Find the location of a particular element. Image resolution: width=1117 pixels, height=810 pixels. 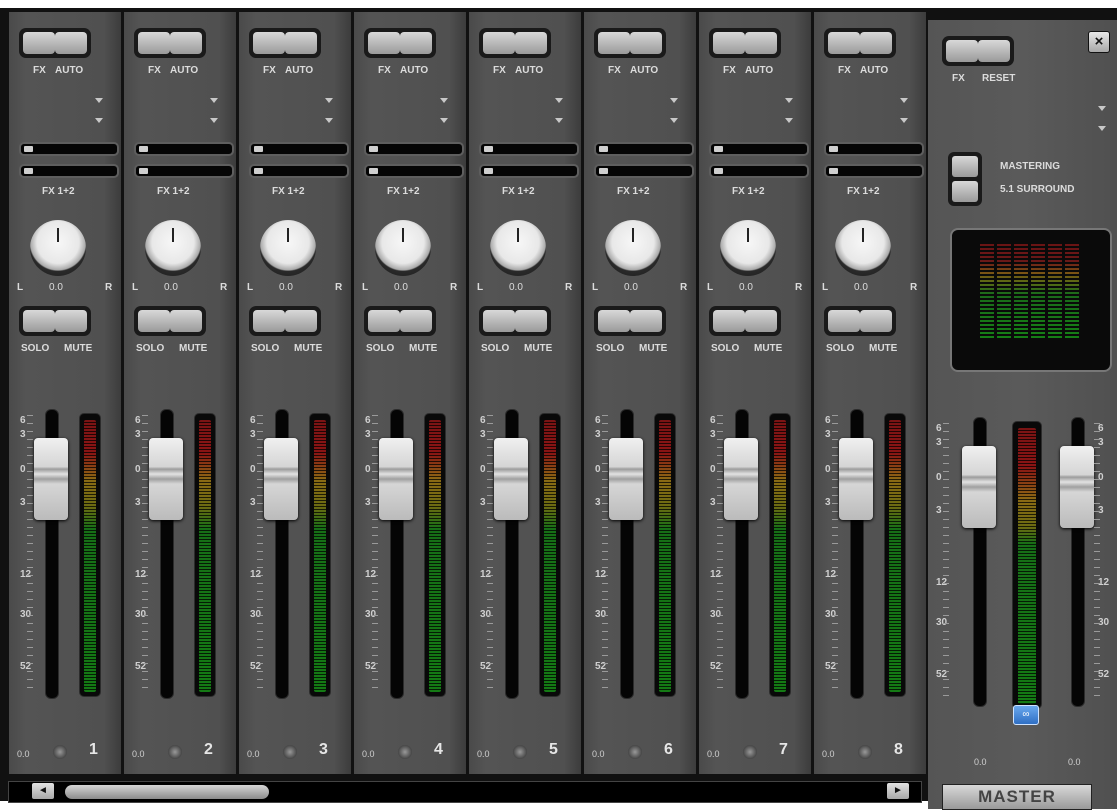

link-icon: ∞ is located at coordinates (1026, 715).